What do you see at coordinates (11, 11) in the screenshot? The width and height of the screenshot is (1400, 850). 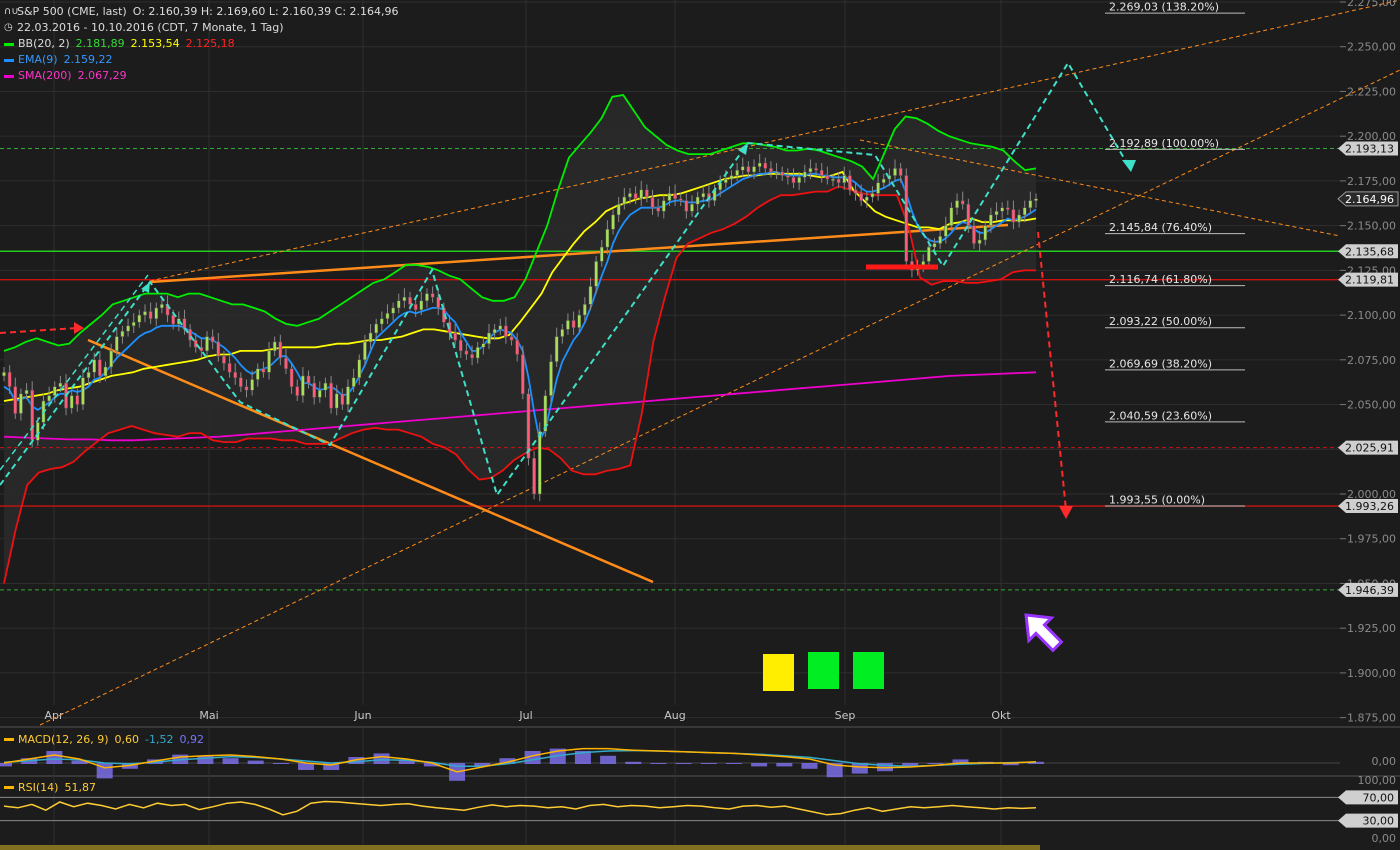 I see `chart-type-icon: ∩∪` at bounding box center [11, 11].